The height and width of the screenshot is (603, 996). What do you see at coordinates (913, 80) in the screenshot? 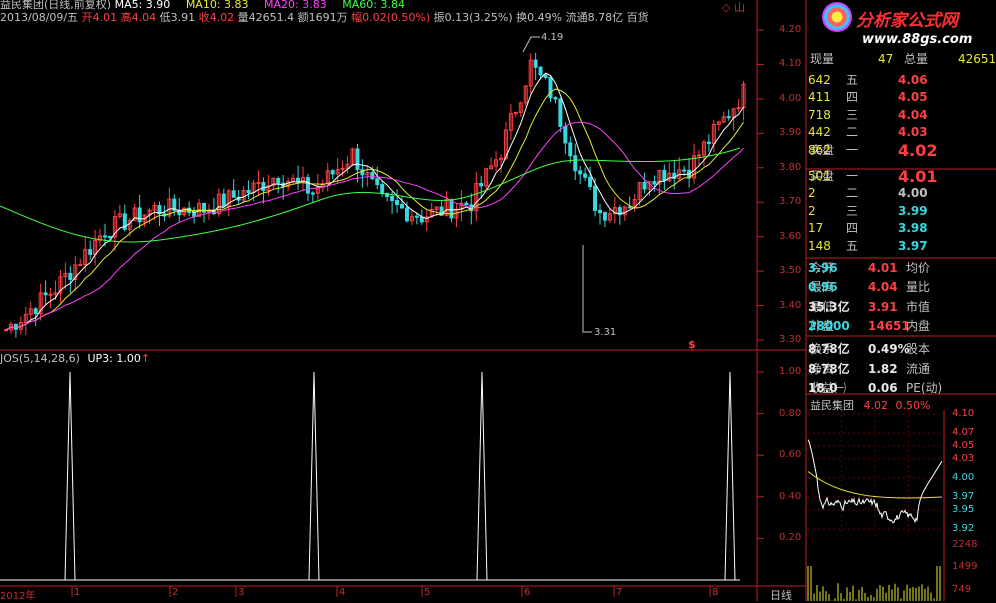
I see `sell-price: 4.06` at bounding box center [913, 80].